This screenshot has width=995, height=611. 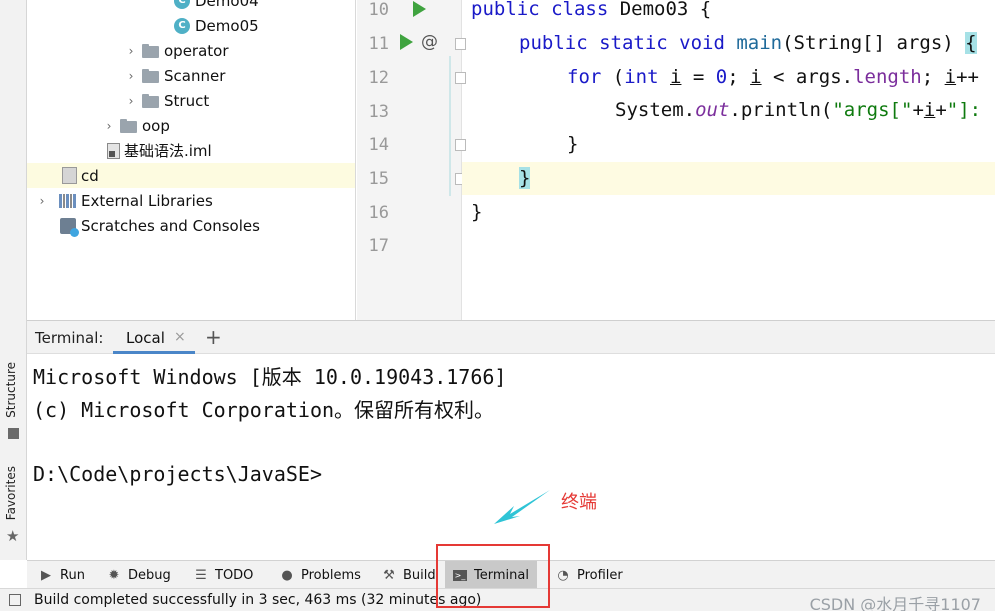 What do you see at coordinates (180, 337) in the screenshot?
I see `close-icon: ×` at bounding box center [180, 337].